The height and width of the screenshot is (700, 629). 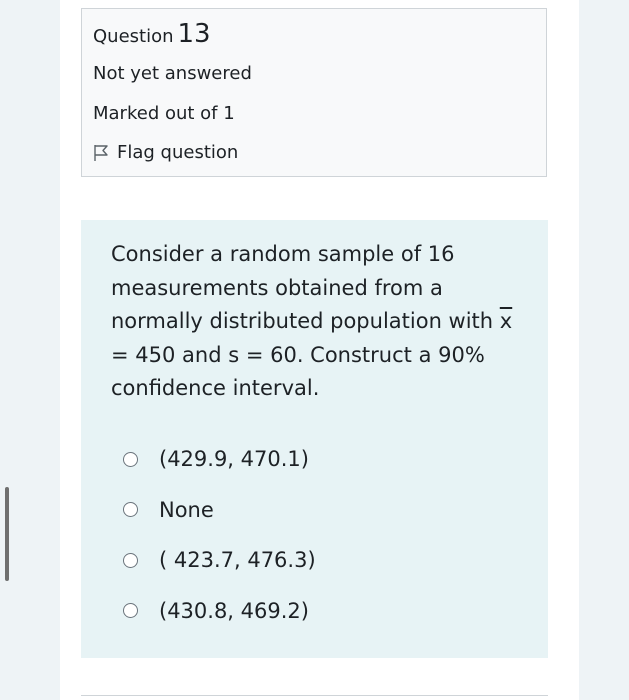 I want to click on divider, so click(x=314, y=695).